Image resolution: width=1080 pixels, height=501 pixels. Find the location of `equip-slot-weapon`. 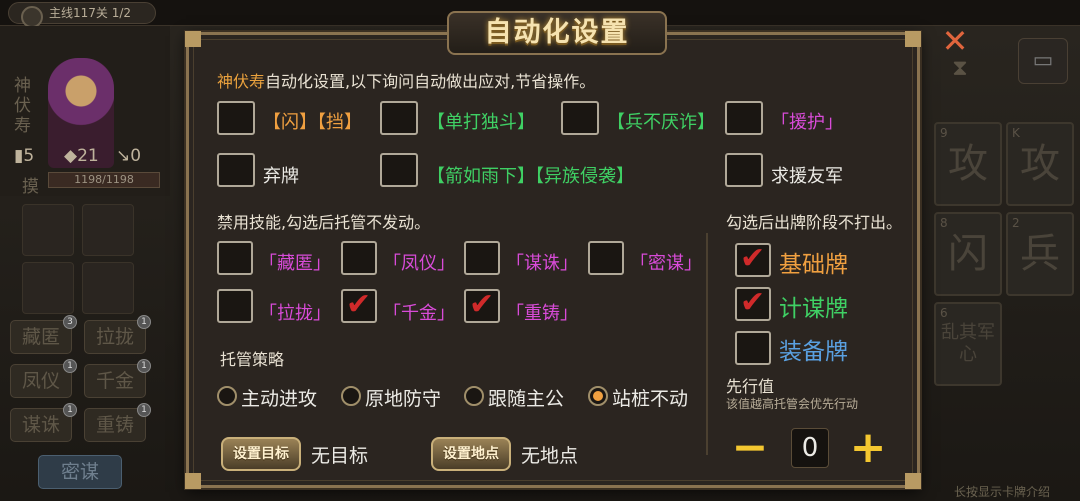

equip-slot-weapon is located at coordinates (48, 230).